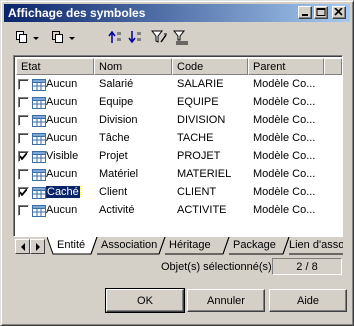  What do you see at coordinates (305, 15) in the screenshot?
I see `minimize-icon` at bounding box center [305, 15].